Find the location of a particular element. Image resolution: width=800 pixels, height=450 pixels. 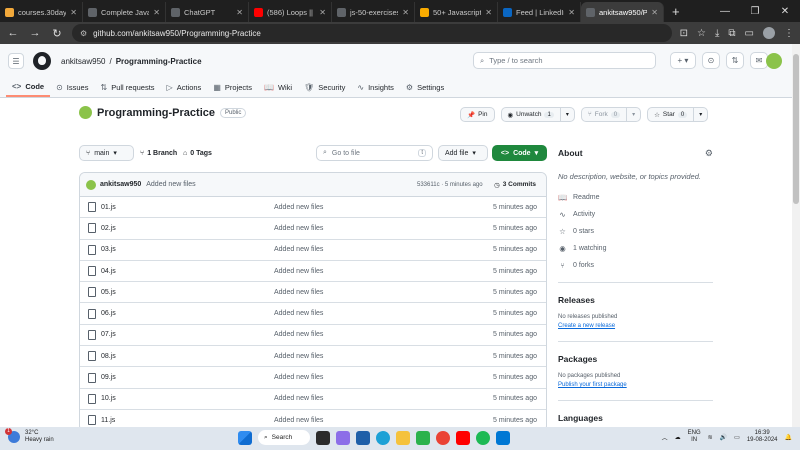

watch-button: ◉ Unwatch 1 ▾ is located at coordinates (537, 114).